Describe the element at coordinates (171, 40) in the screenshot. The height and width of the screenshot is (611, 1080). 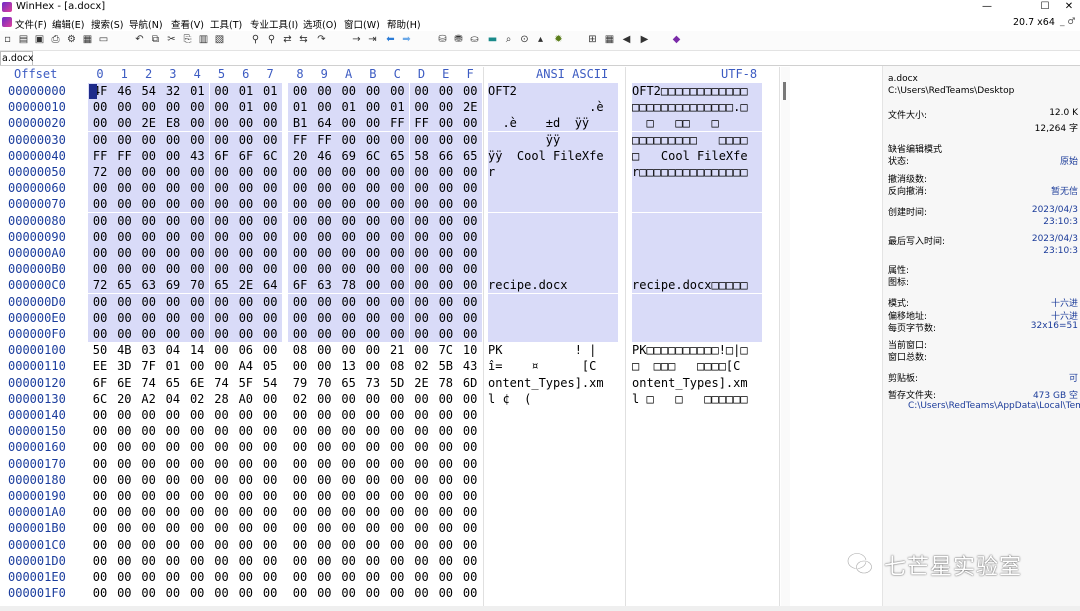
I see `cut-icon: ✂` at that location.